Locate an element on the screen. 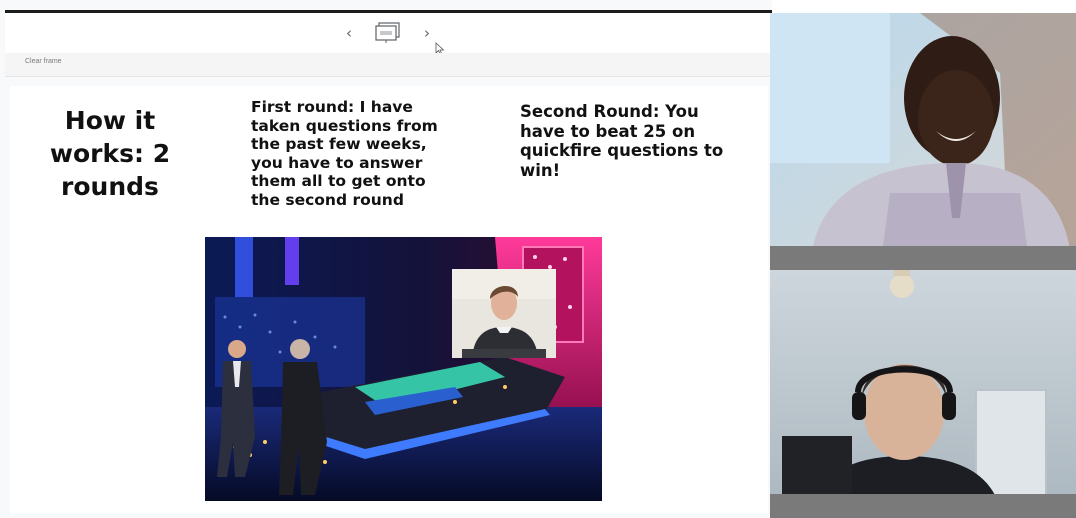 The width and height of the screenshot is (1076, 518). frame-navigation-bar: ‹ › is located at coordinates (388, 34).